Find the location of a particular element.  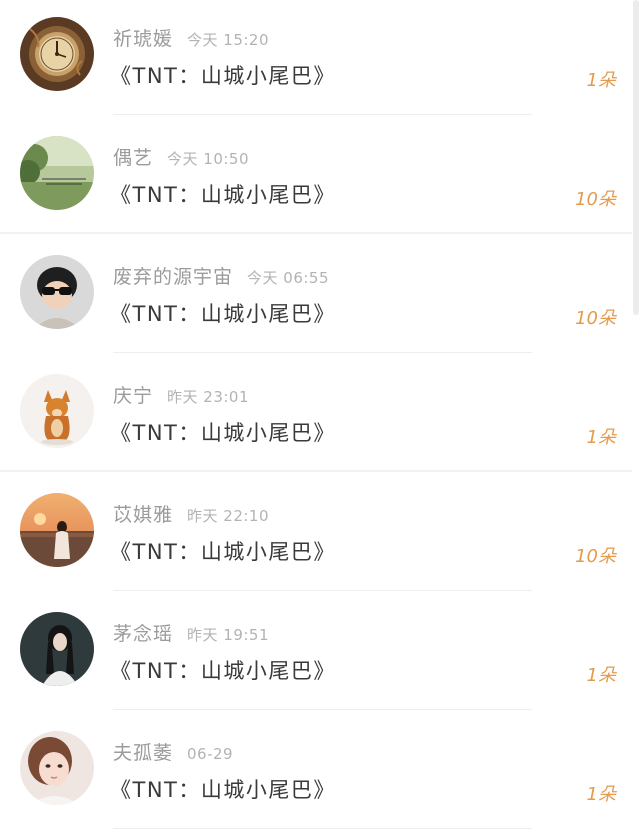

comment-meta: 偶艺 今天 10:50 is located at coordinates (181, 157).